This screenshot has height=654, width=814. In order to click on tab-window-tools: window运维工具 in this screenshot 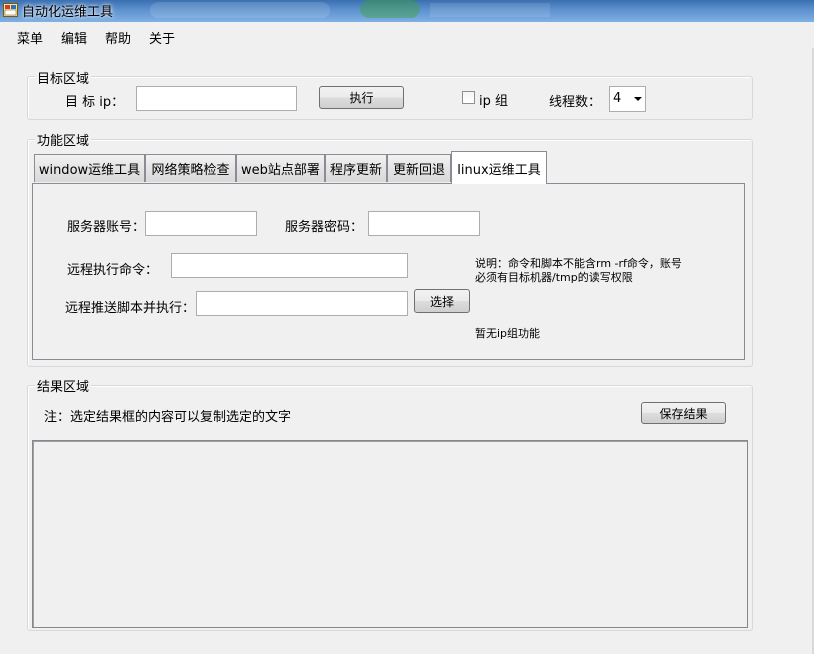, I will do `click(89, 168)`.